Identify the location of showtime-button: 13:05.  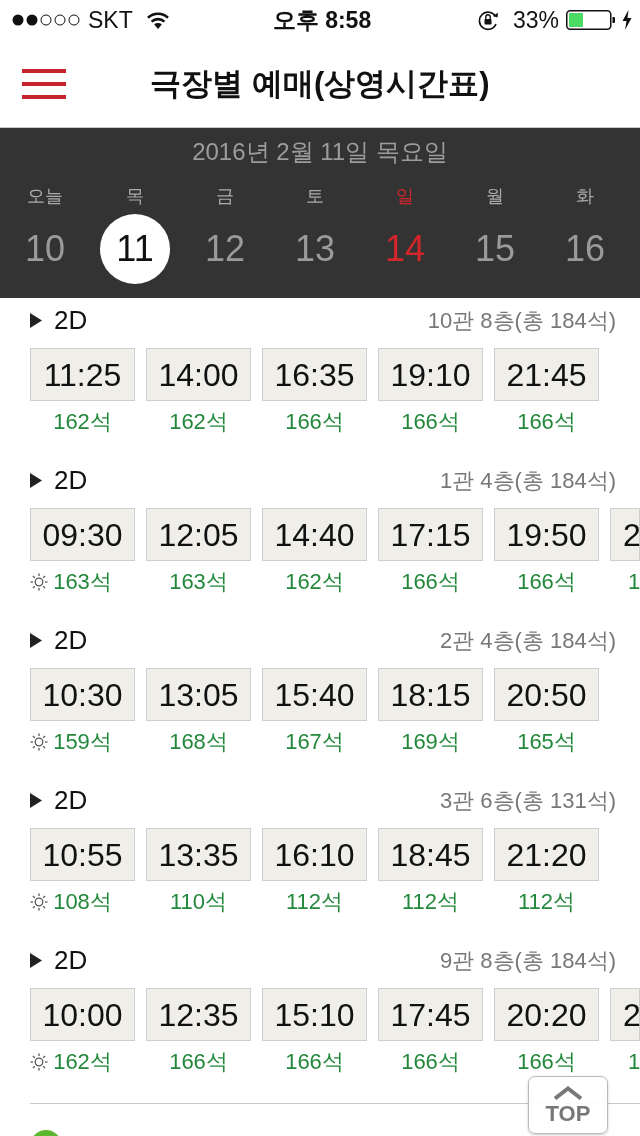
(198, 694).